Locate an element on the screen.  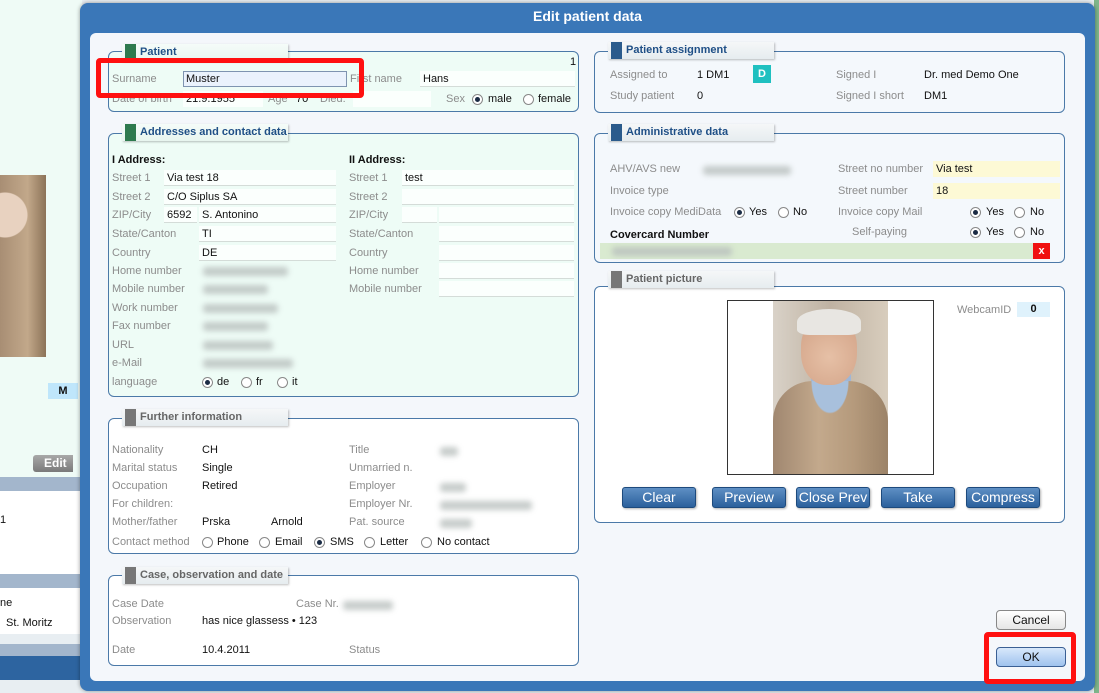
address2-home-input is located at coordinates (506, 271).